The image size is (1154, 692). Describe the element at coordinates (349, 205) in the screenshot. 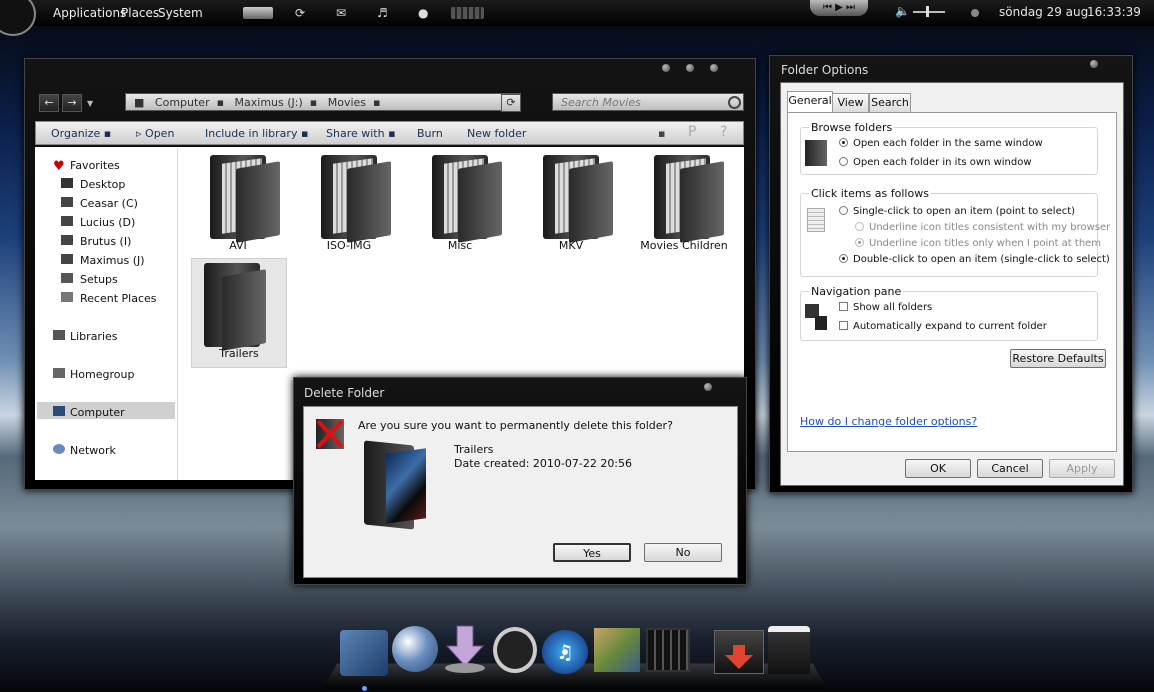

I see `folder-item-iso-img: ISO-IMG` at that location.